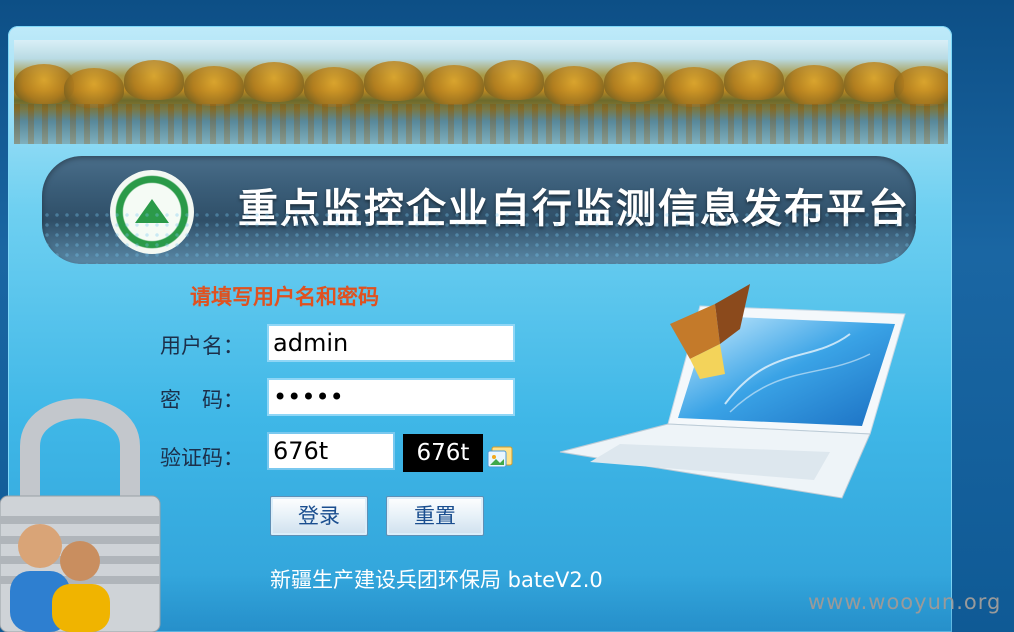 Image resolution: width=1014 pixels, height=632 pixels. What do you see at coordinates (319, 516) in the screenshot?
I see `login-button: 登录` at bounding box center [319, 516].